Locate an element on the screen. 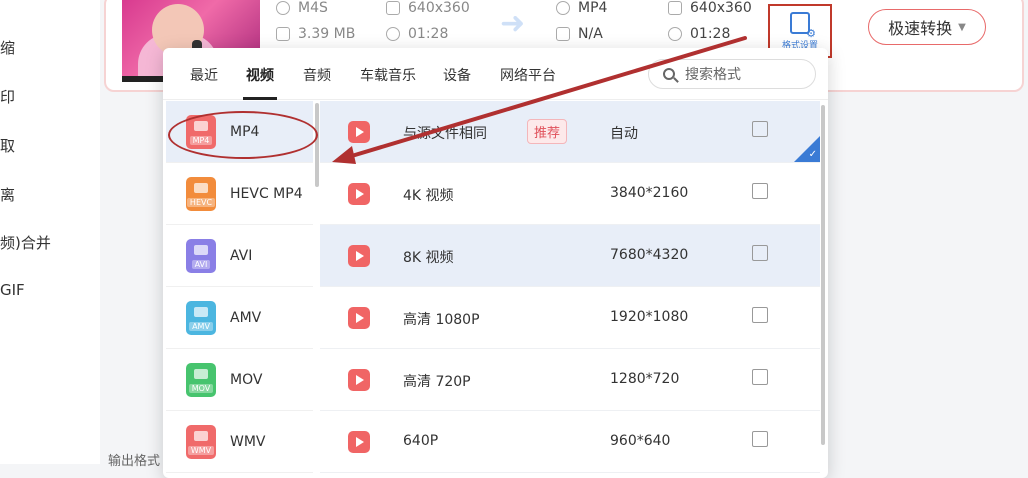  search-placeholder: 搜索格式 is located at coordinates (713, 75).